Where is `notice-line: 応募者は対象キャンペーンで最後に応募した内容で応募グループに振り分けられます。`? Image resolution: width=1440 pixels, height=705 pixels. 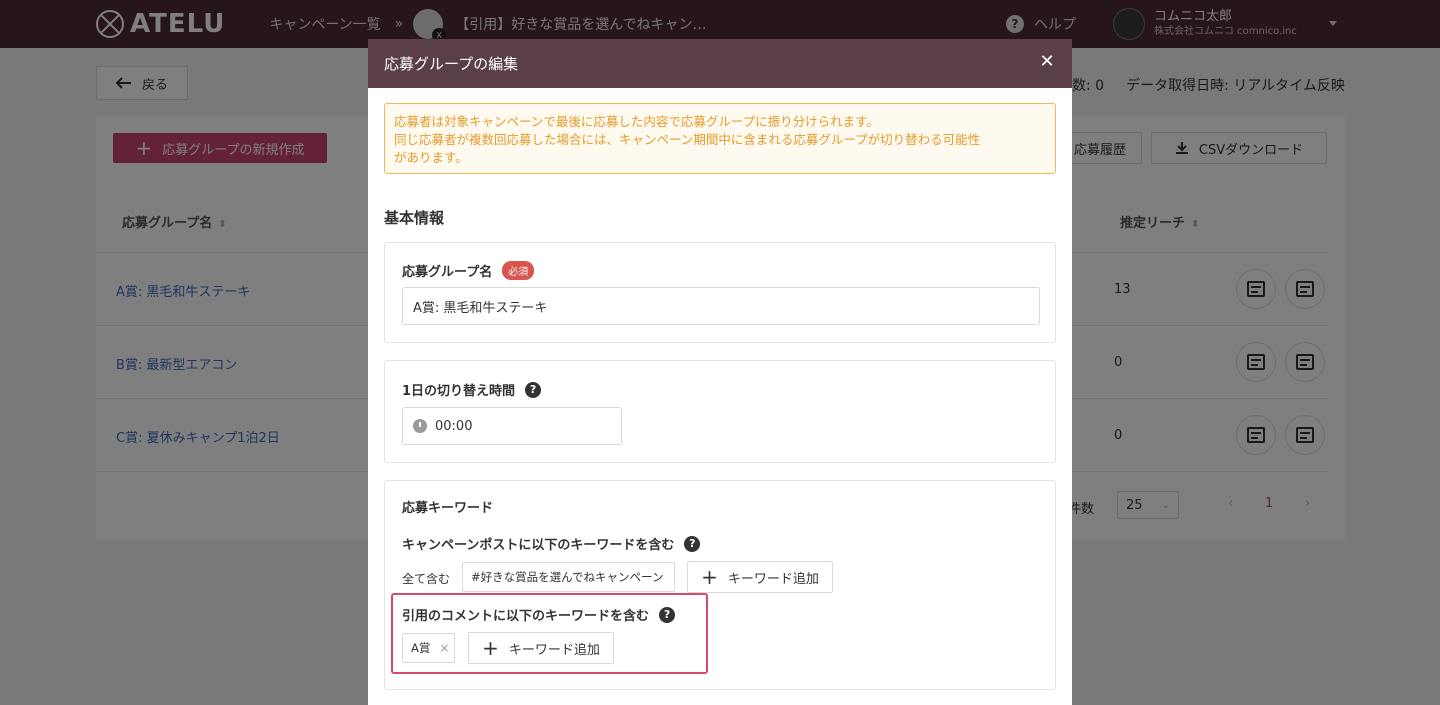
notice-line: 応募者は対象キャンペーンで最後に応募した内容で応募グループに振り分けられます。 is located at coordinates (636, 121).